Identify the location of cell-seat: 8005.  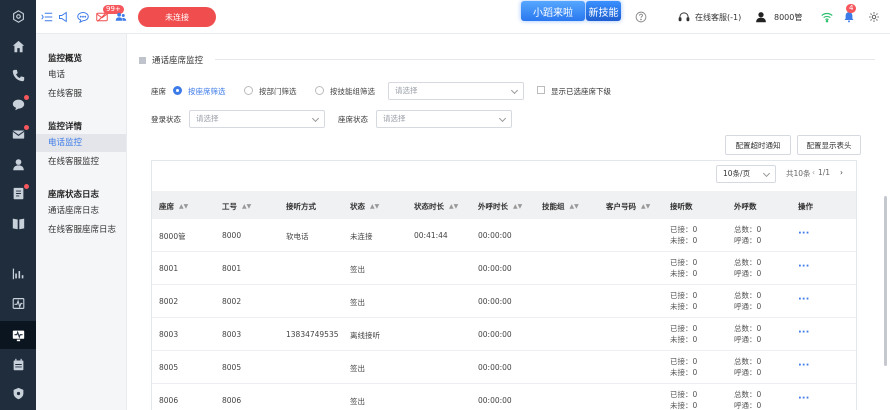
(169, 367).